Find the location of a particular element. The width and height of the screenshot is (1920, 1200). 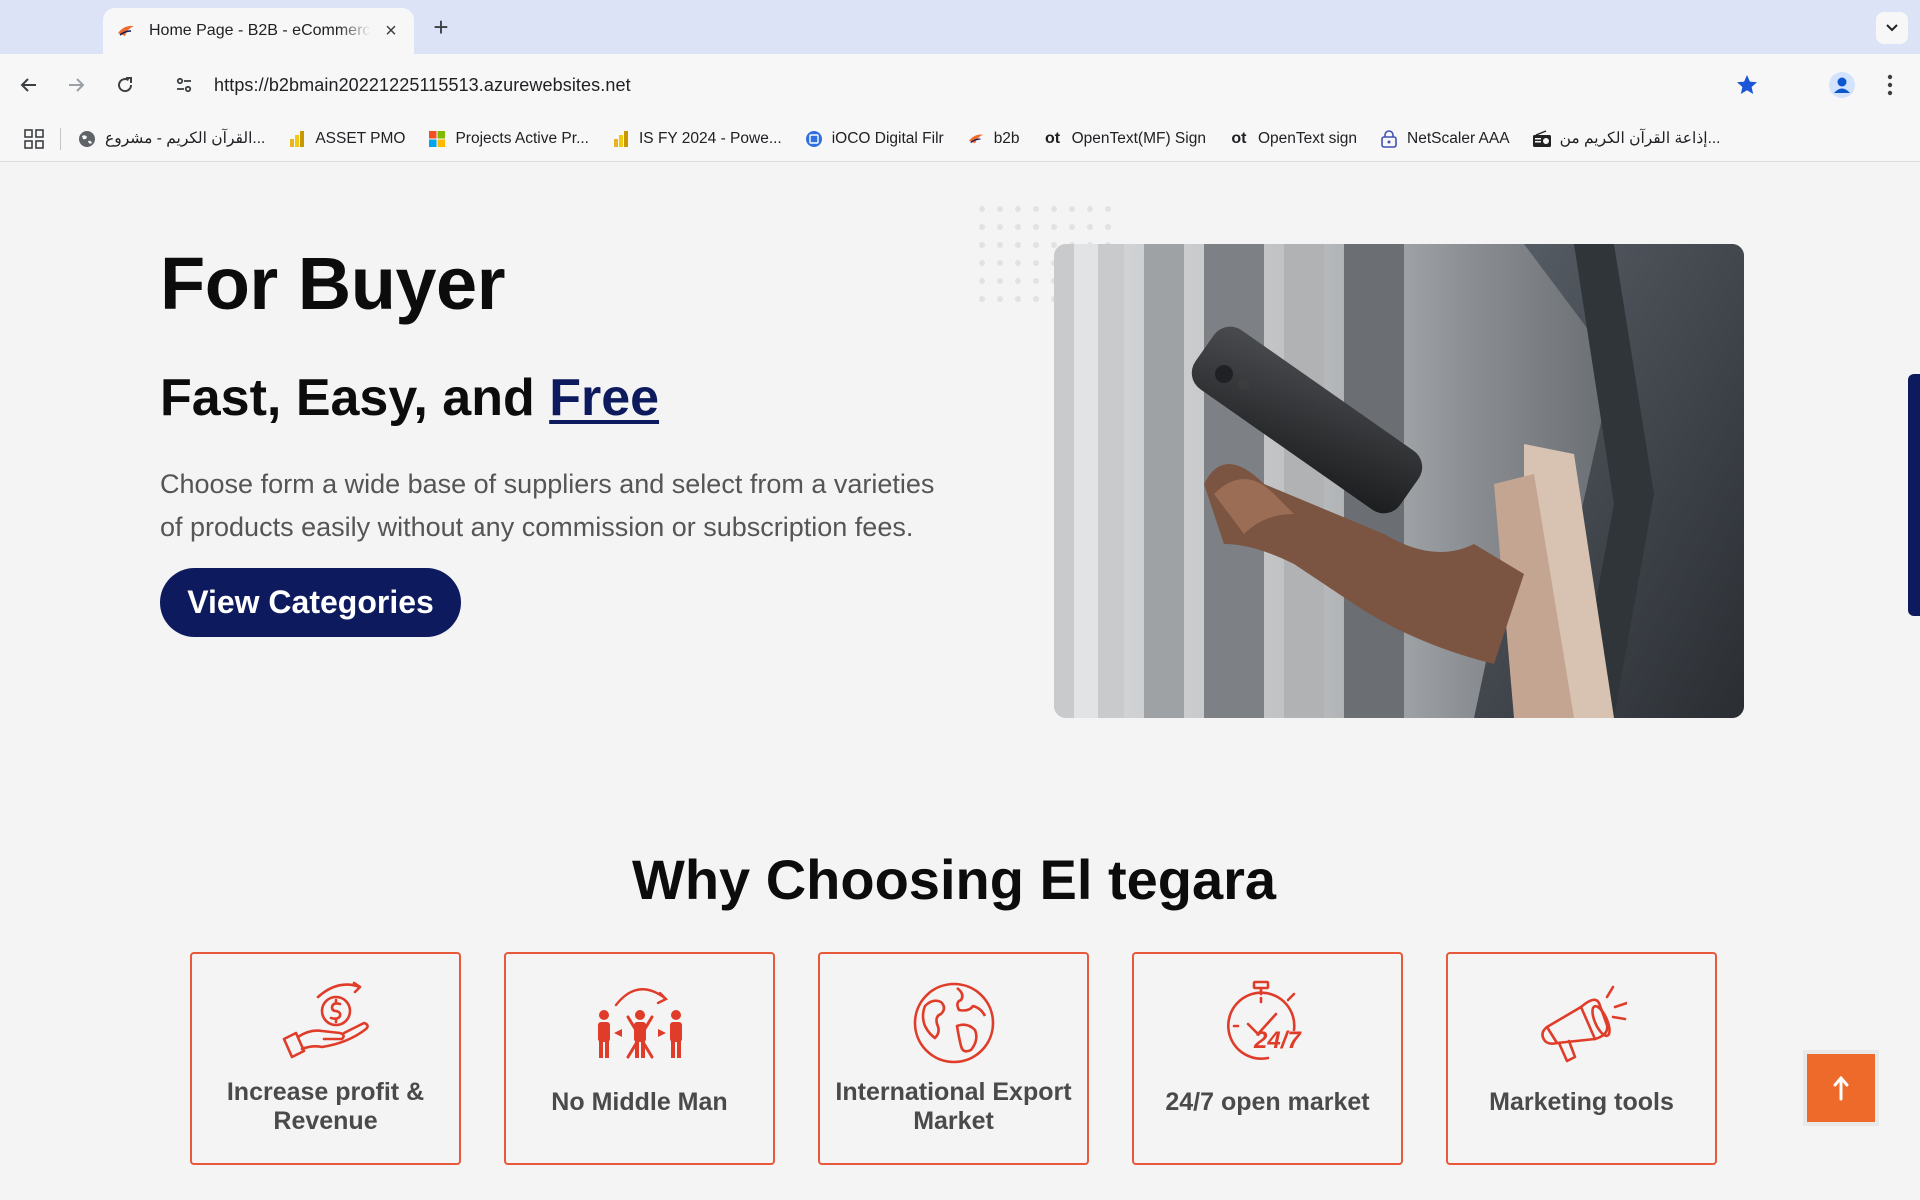

hero-image-businessman-phone is located at coordinates (1399, 481).